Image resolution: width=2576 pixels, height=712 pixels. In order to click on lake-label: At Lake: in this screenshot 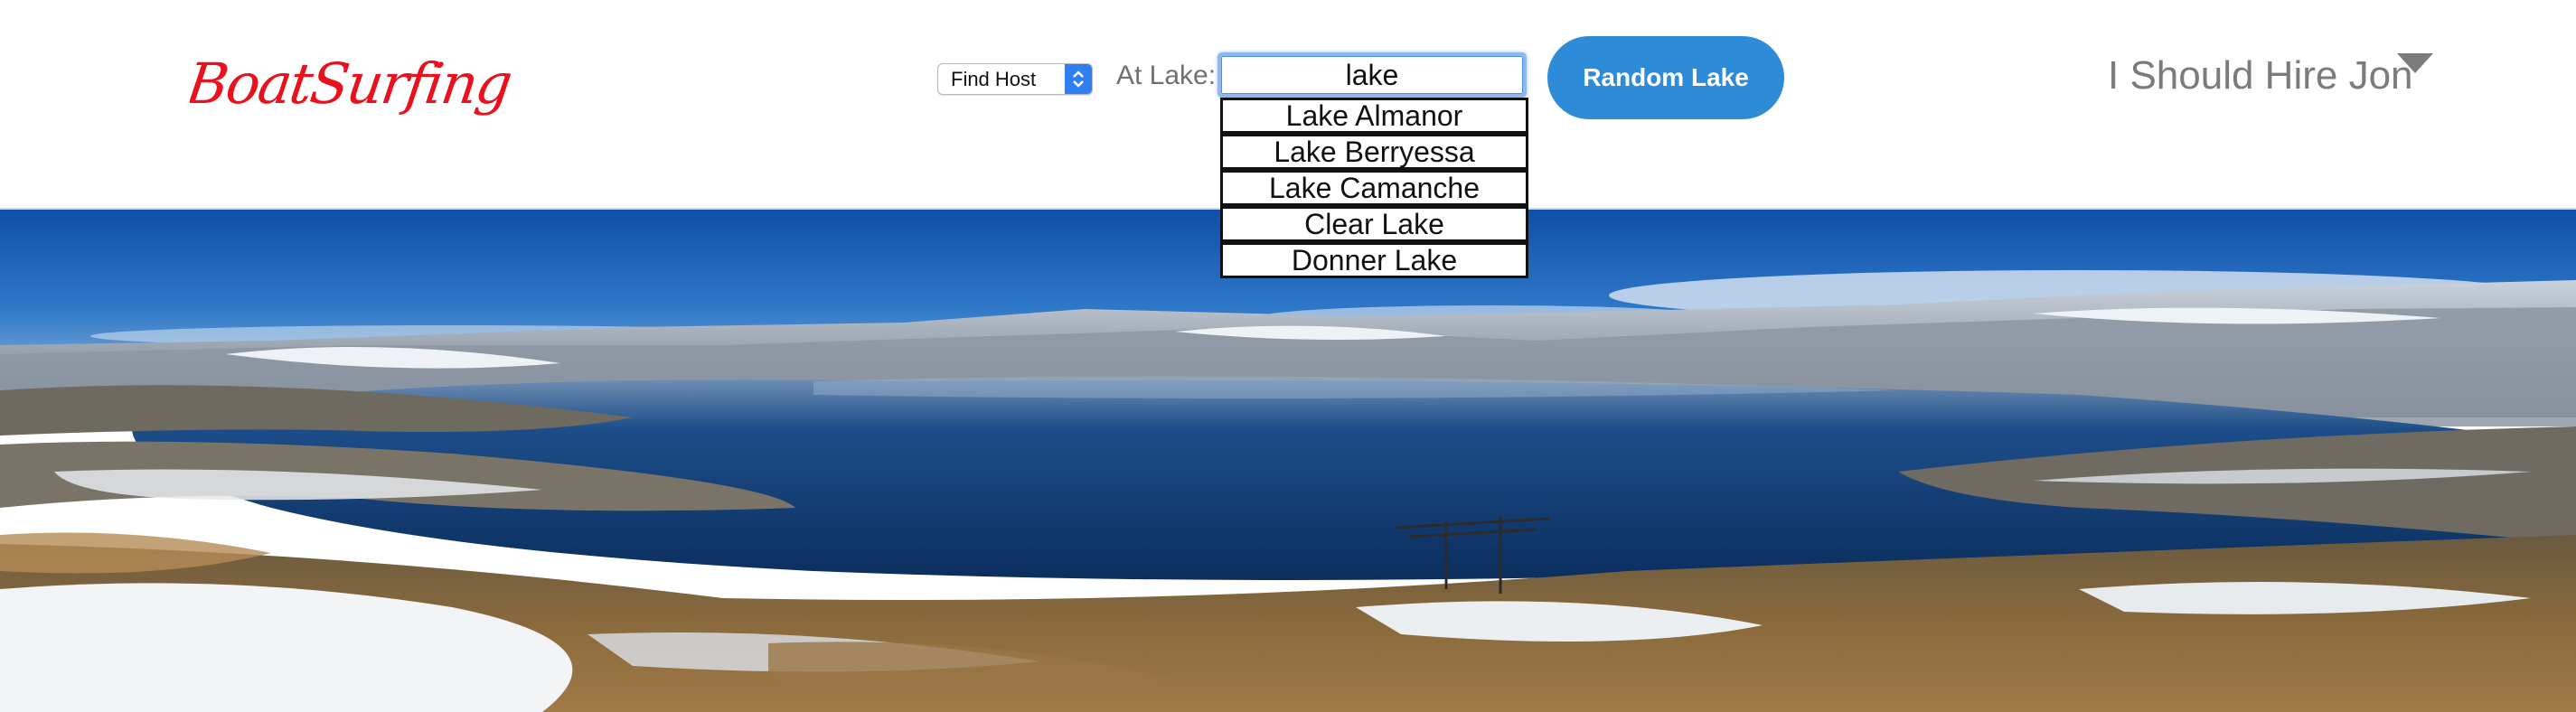, I will do `click(1167, 75)`.